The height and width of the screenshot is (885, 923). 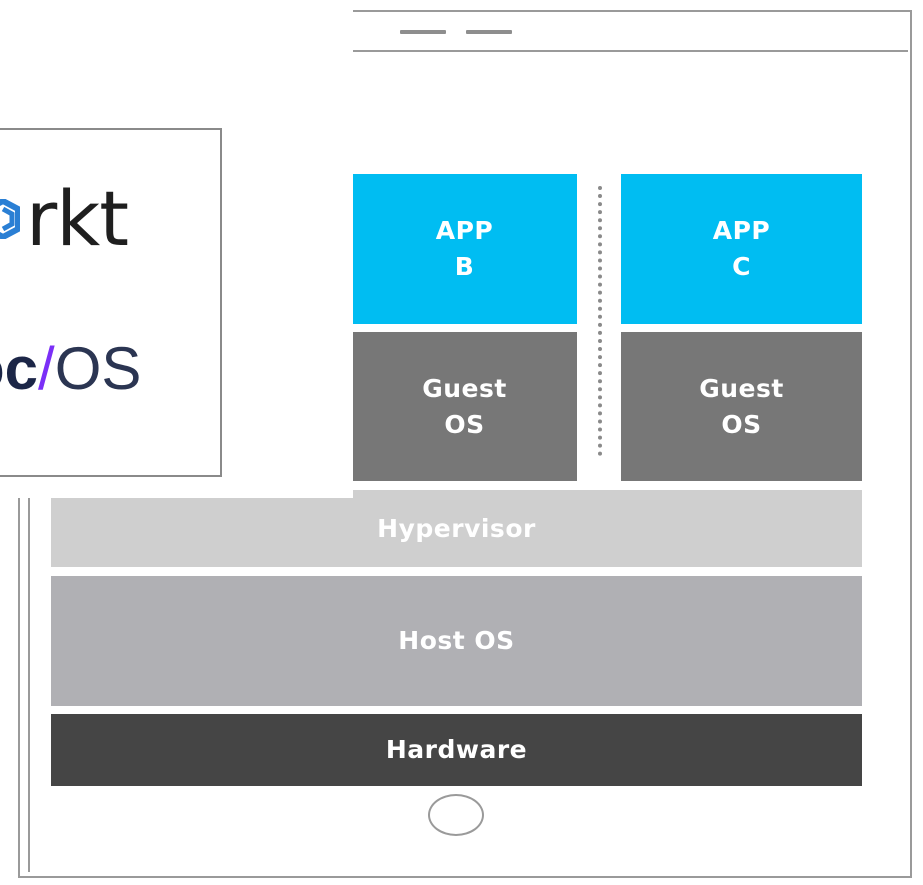 What do you see at coordinates (77, 218) in the screenshot?
I see `rkt-logo-text: rkt` at bounding box center [77, 218].